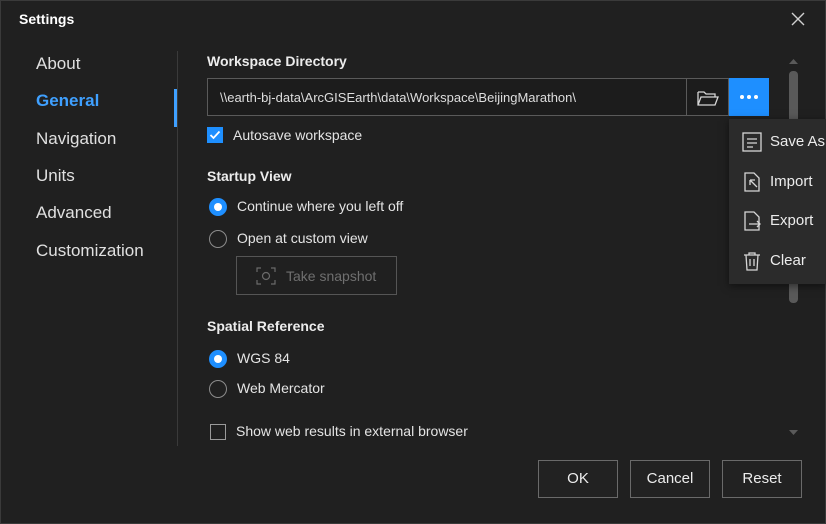 This screenshot has height=524, width=826. Describe the element at coordinates (742, 97) in the screenshot. I see `ellipsis-icon` at that location.